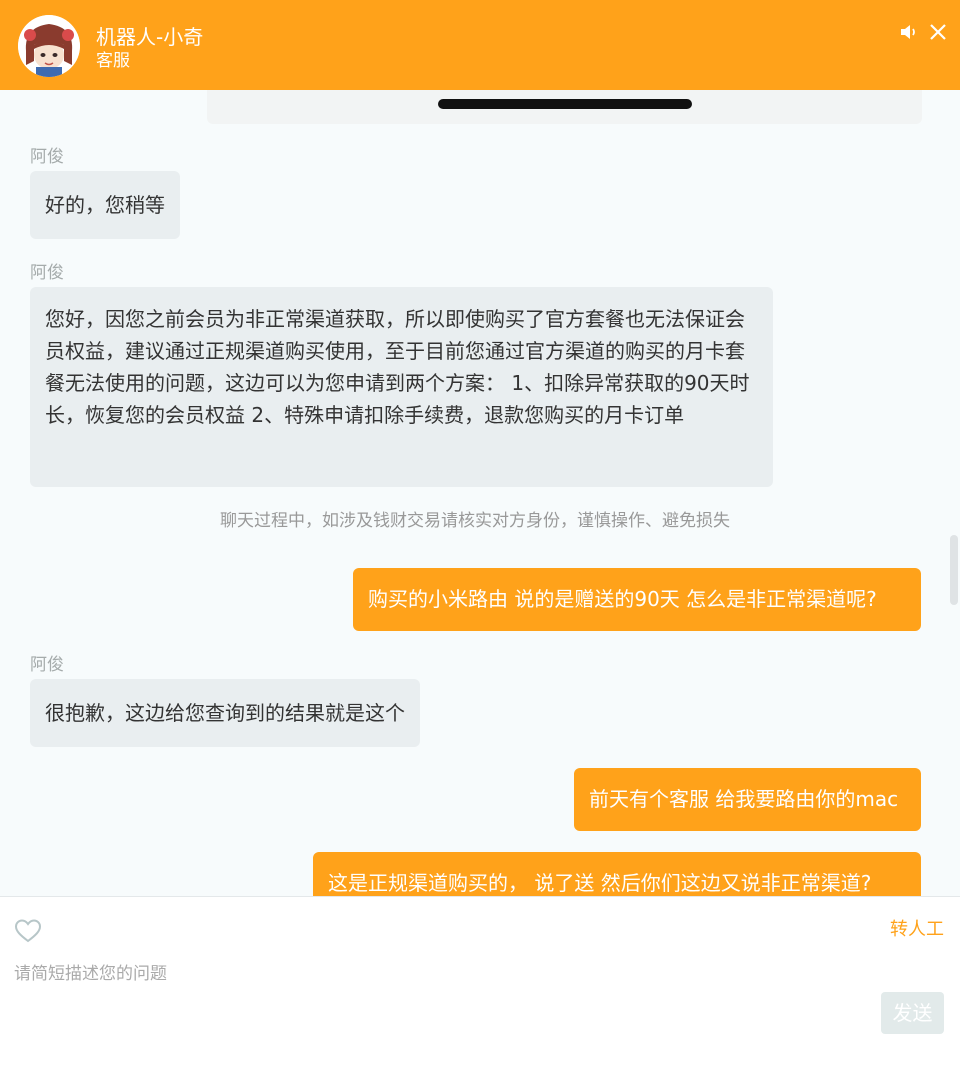  Describe the element at coordinates (105, 205) in the screenshot. I see `incoming-message: 好的，您稍等` at that location.